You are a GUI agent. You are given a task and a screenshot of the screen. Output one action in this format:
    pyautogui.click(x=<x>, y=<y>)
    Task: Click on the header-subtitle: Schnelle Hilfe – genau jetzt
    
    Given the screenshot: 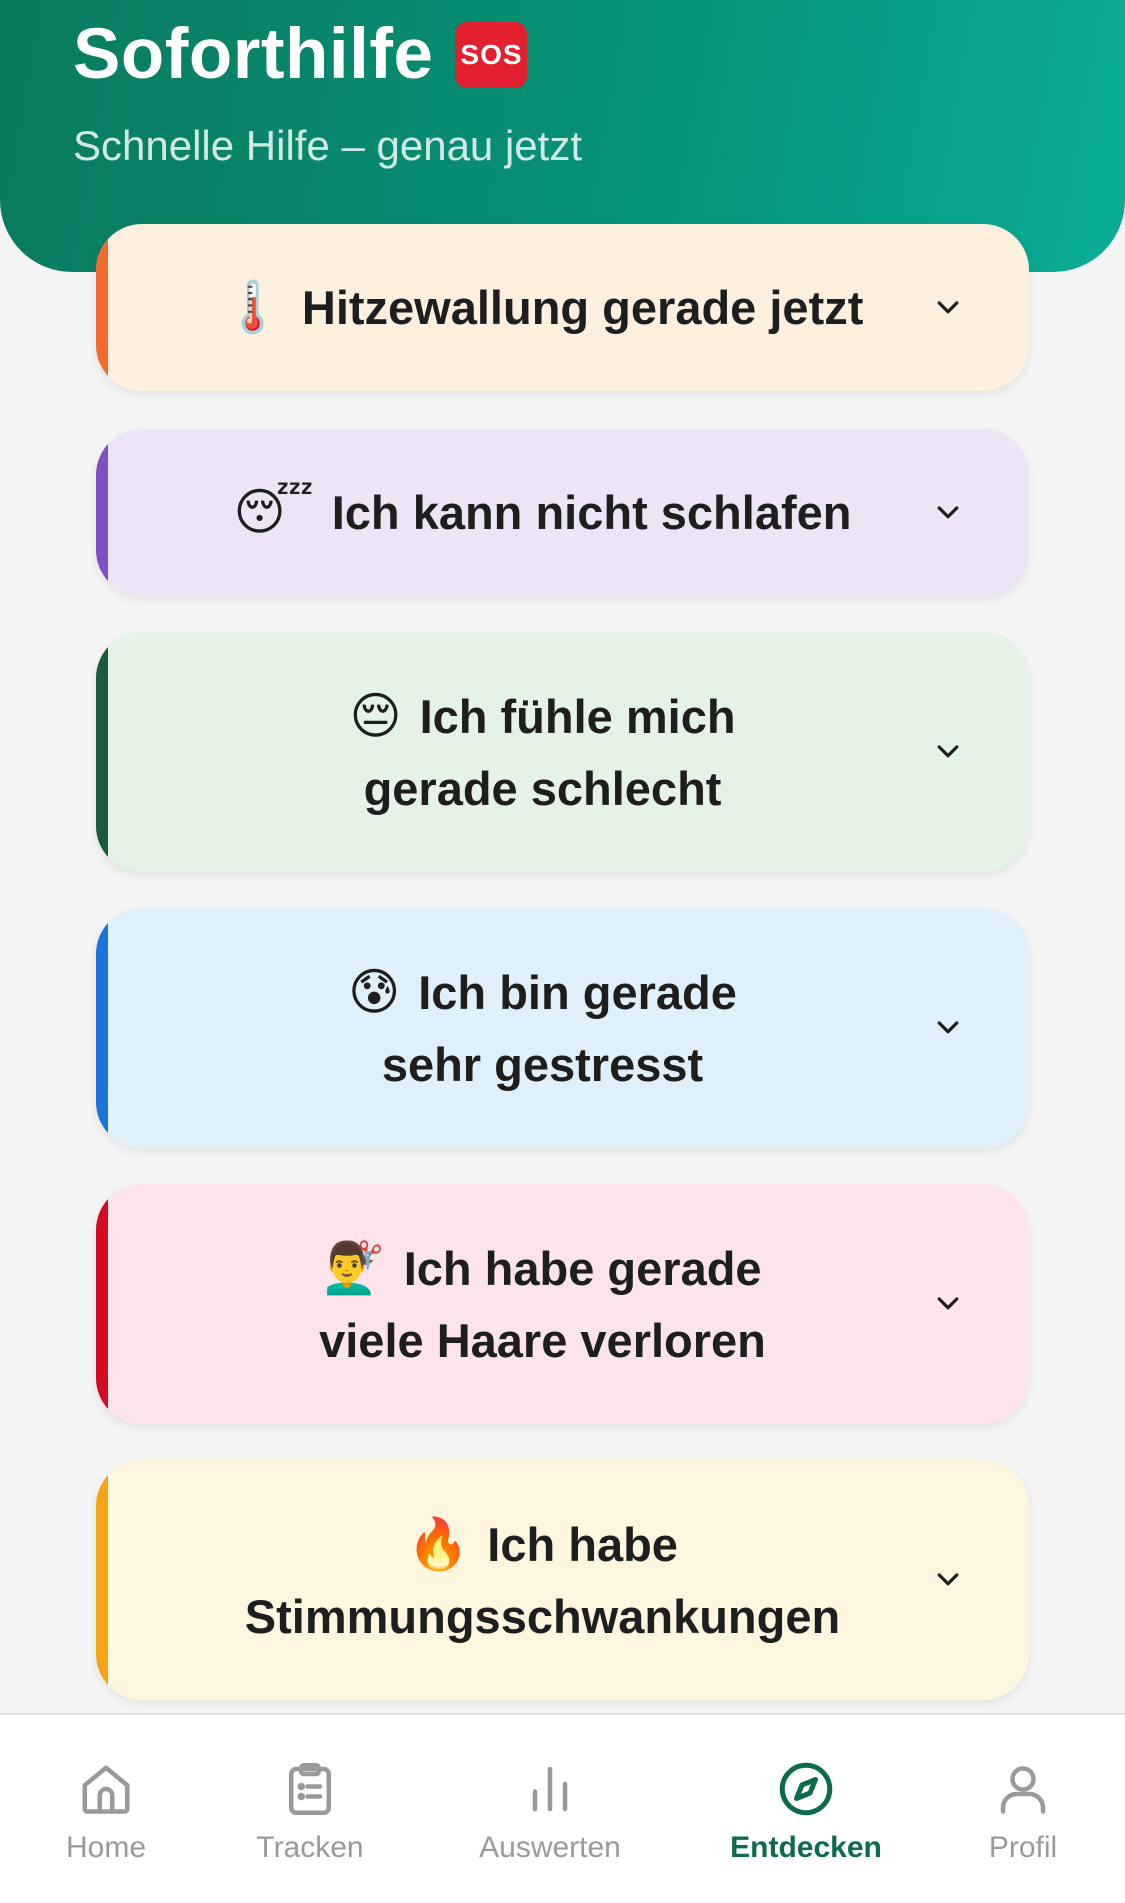 What is the action you would take?
    pyautogui.click(x=327, y=145)
    